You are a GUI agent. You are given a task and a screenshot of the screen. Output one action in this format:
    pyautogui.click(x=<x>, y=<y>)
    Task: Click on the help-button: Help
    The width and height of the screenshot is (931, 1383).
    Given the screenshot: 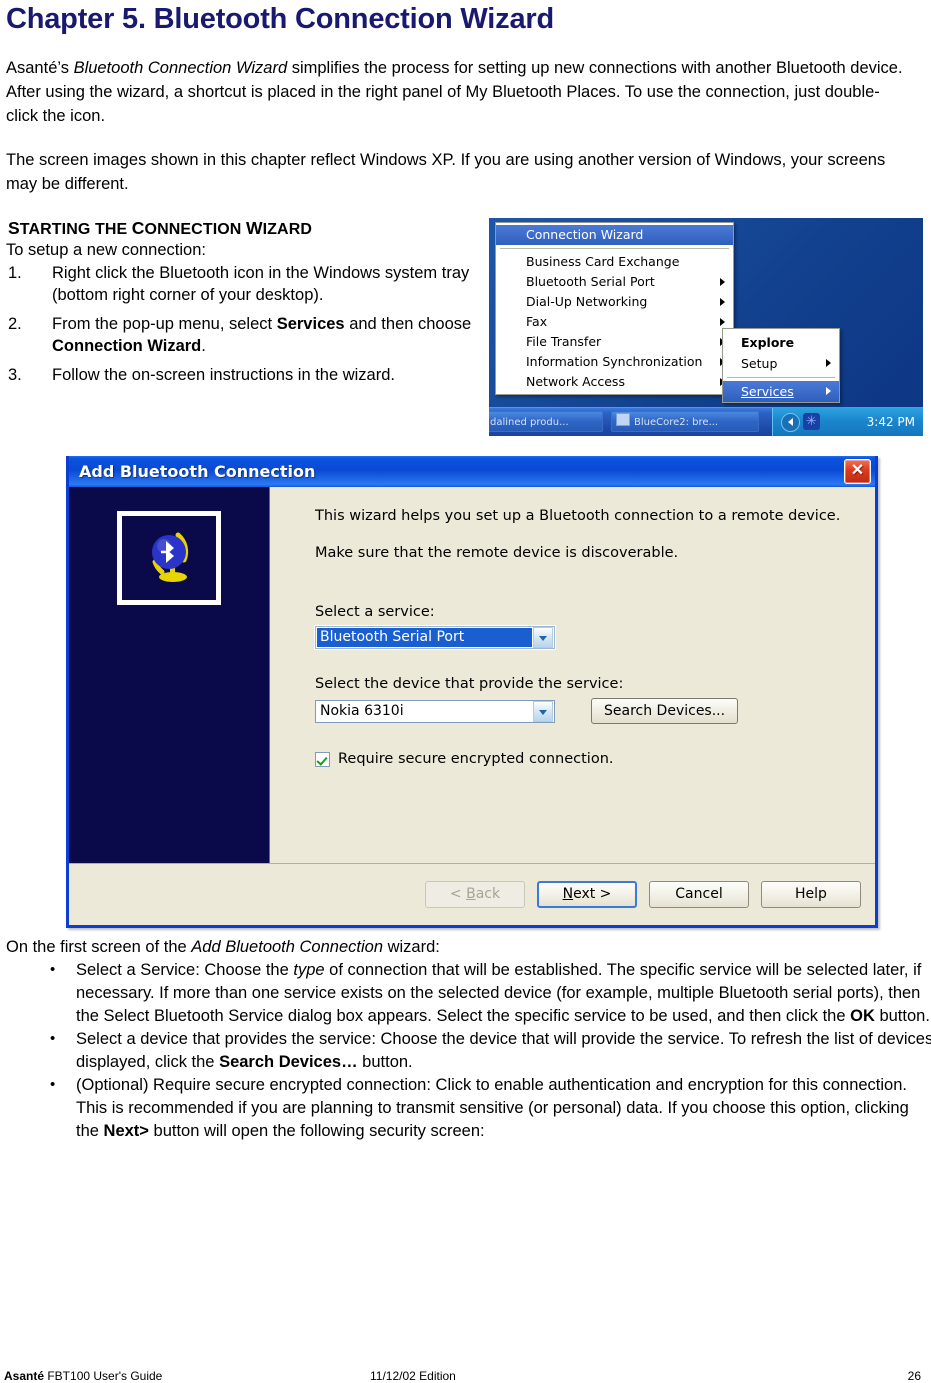 What is the action you would take?
    pyautogui.click(x=811, y=894)
    